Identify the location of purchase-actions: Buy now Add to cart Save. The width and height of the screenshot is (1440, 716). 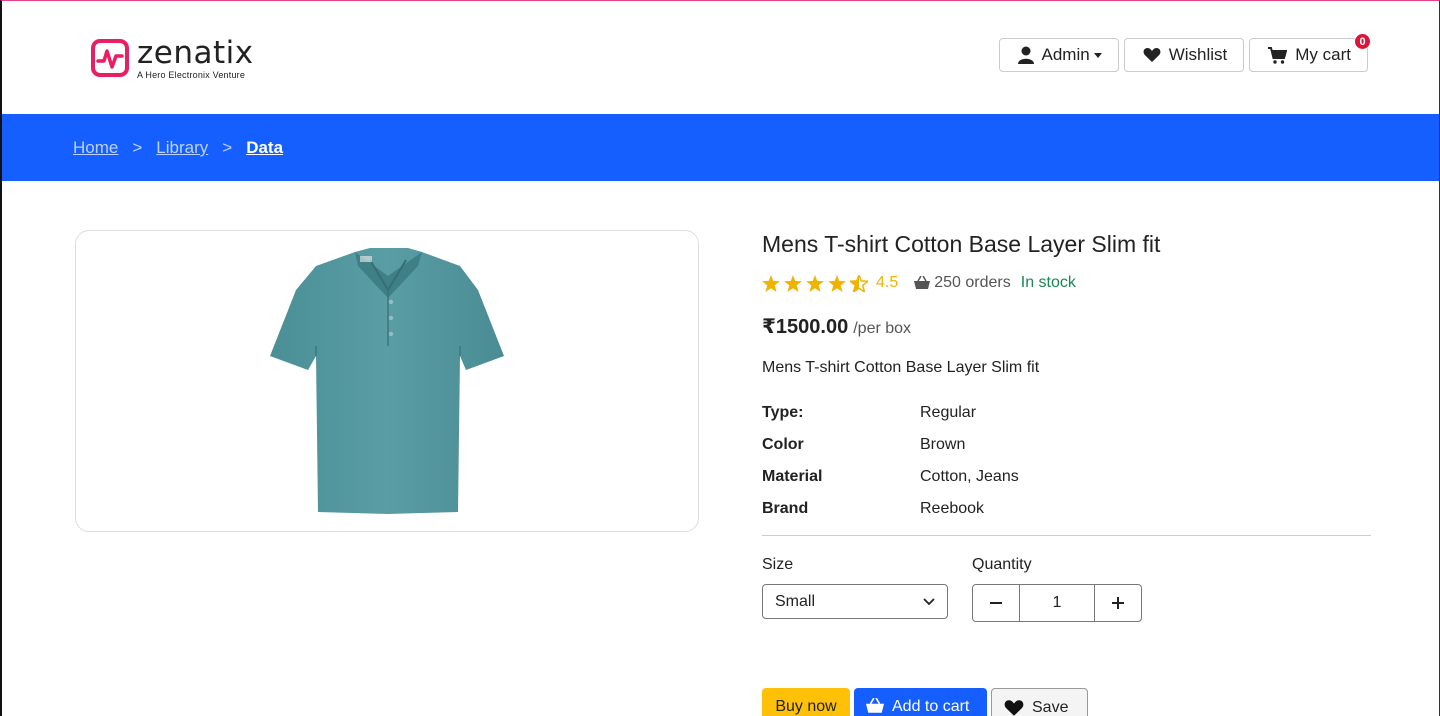
(925, 702).